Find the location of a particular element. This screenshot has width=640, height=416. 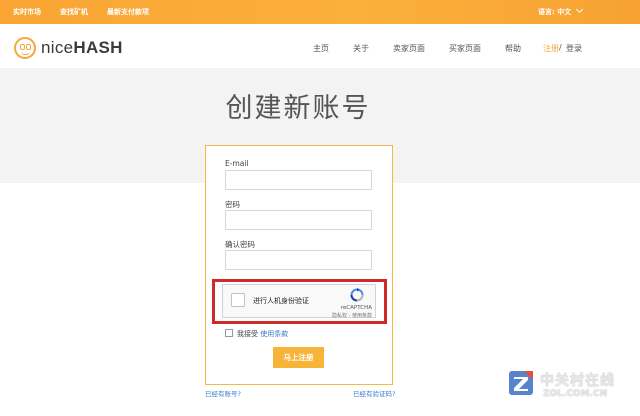

nav-login: 登录 is located at coordinates (574, 48).